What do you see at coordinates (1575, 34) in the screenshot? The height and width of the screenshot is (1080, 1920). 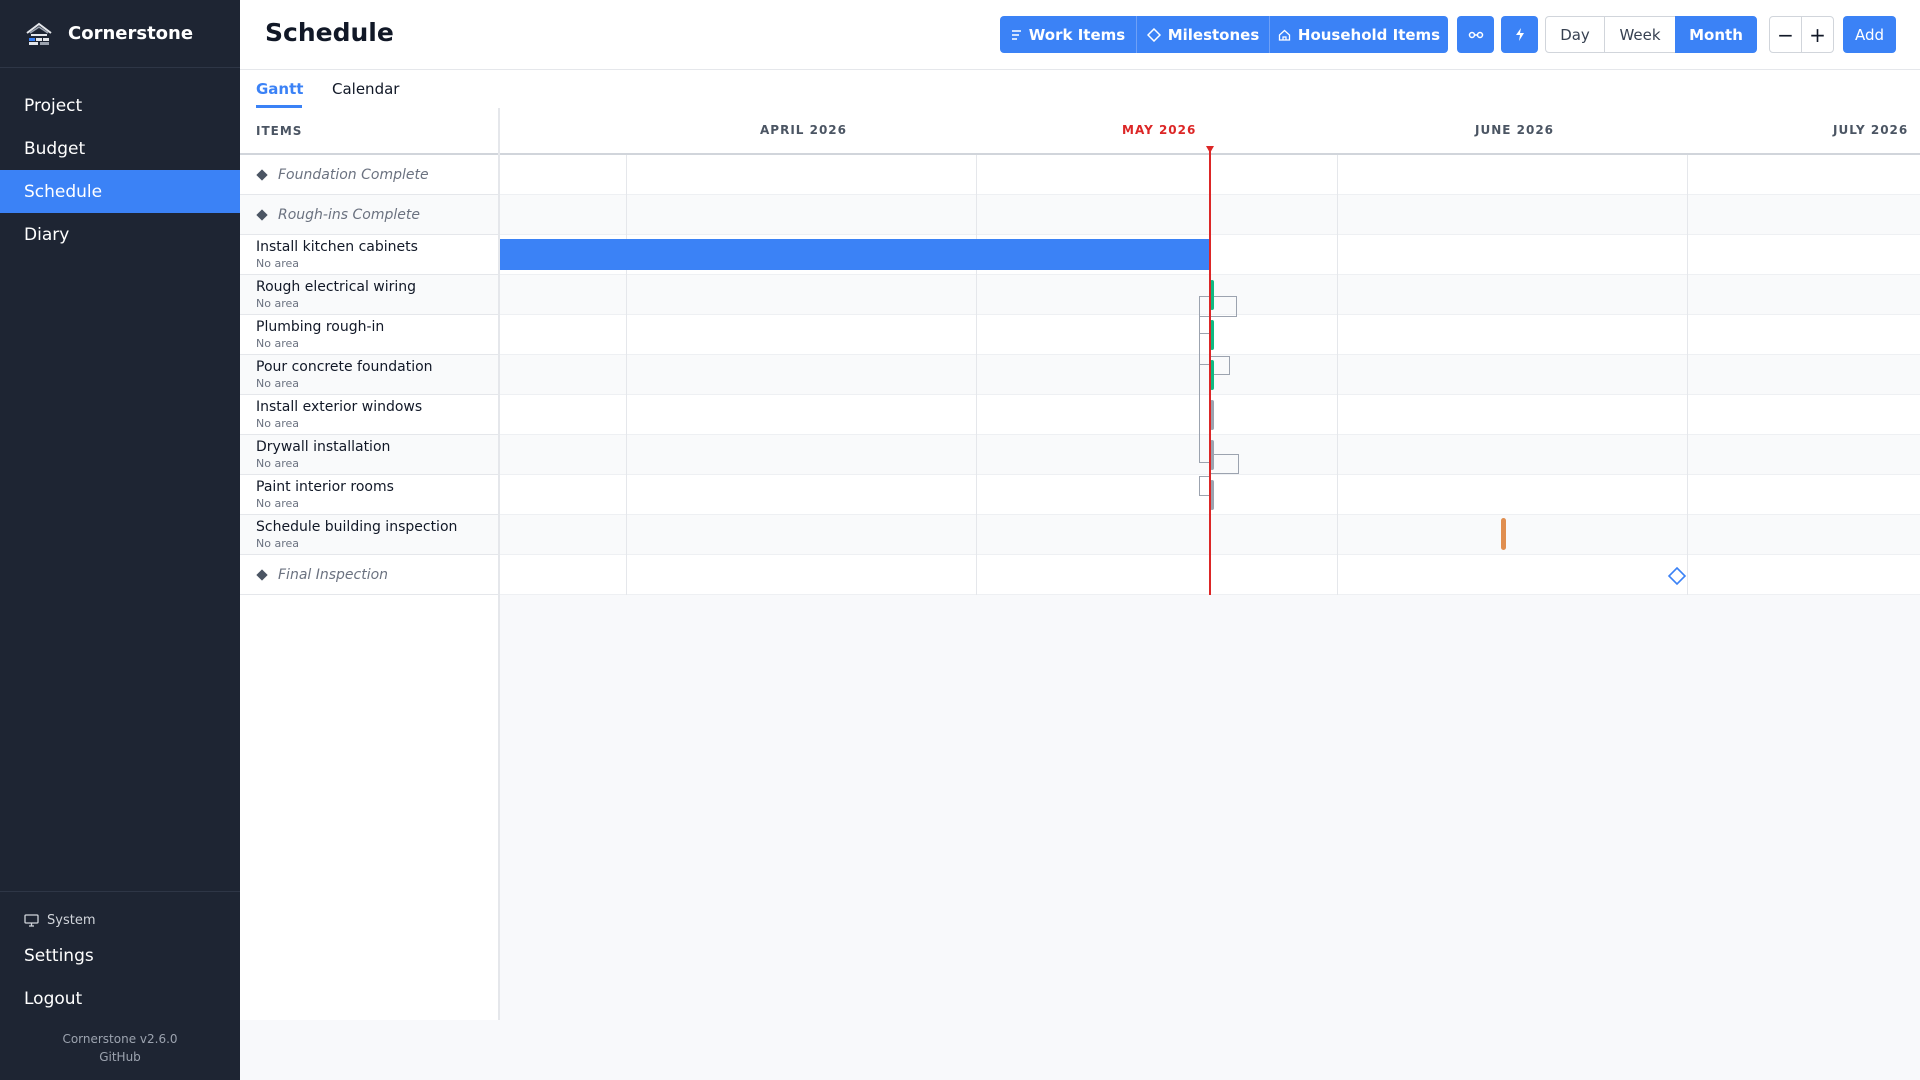 I see `view-day-button: Day` at bounding box center [1575, 34].